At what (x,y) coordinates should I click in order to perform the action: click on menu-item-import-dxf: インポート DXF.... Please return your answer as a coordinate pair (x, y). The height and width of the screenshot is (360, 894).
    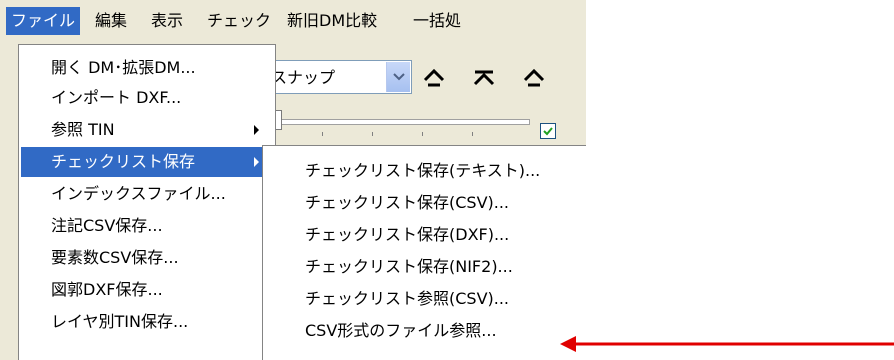
    Looking at the image, I should click on (147, 98).